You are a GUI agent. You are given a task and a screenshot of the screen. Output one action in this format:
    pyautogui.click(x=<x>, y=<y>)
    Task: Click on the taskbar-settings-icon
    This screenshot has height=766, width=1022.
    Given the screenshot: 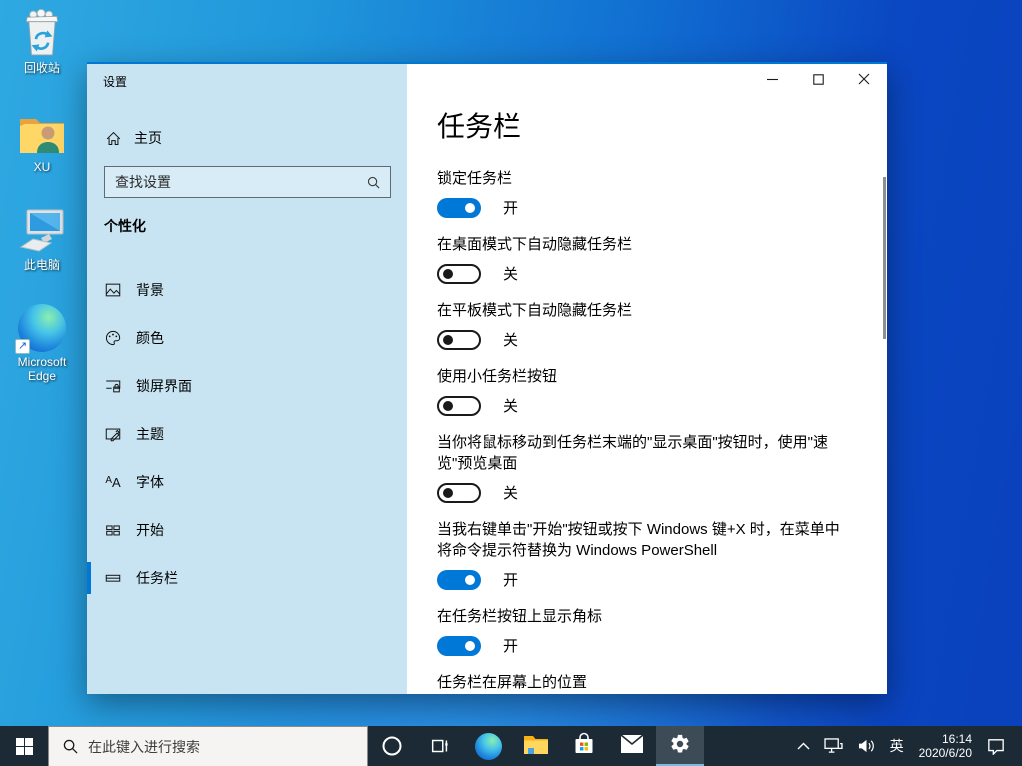 What is the action you would take?
    pyautogui.click(x=113, y=578)
    